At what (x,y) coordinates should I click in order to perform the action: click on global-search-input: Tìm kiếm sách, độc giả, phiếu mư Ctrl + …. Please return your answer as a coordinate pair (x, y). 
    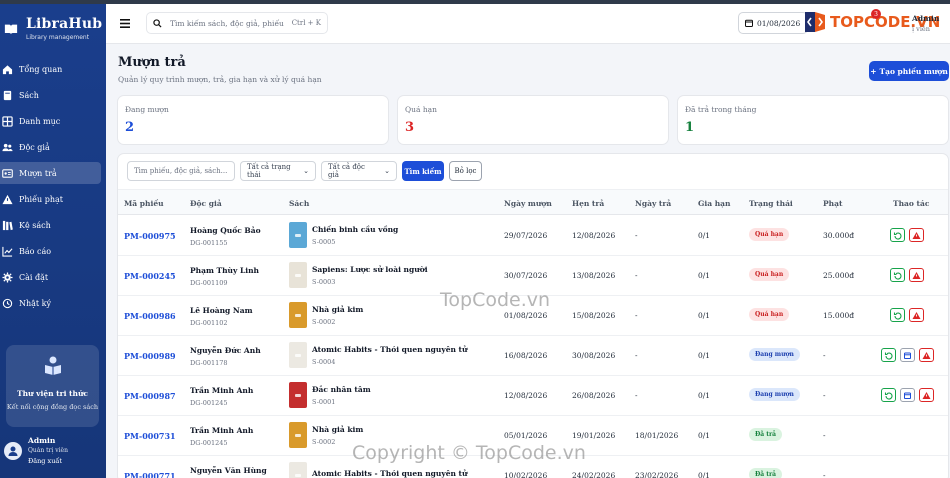
    Looking at the image, I should click on (237, 23).